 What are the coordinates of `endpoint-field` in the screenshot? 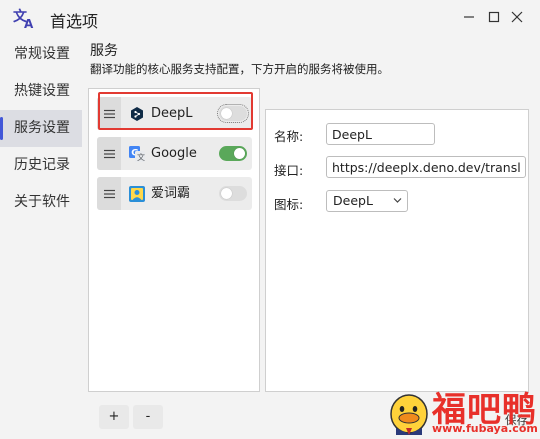 It's located at (426, 167).